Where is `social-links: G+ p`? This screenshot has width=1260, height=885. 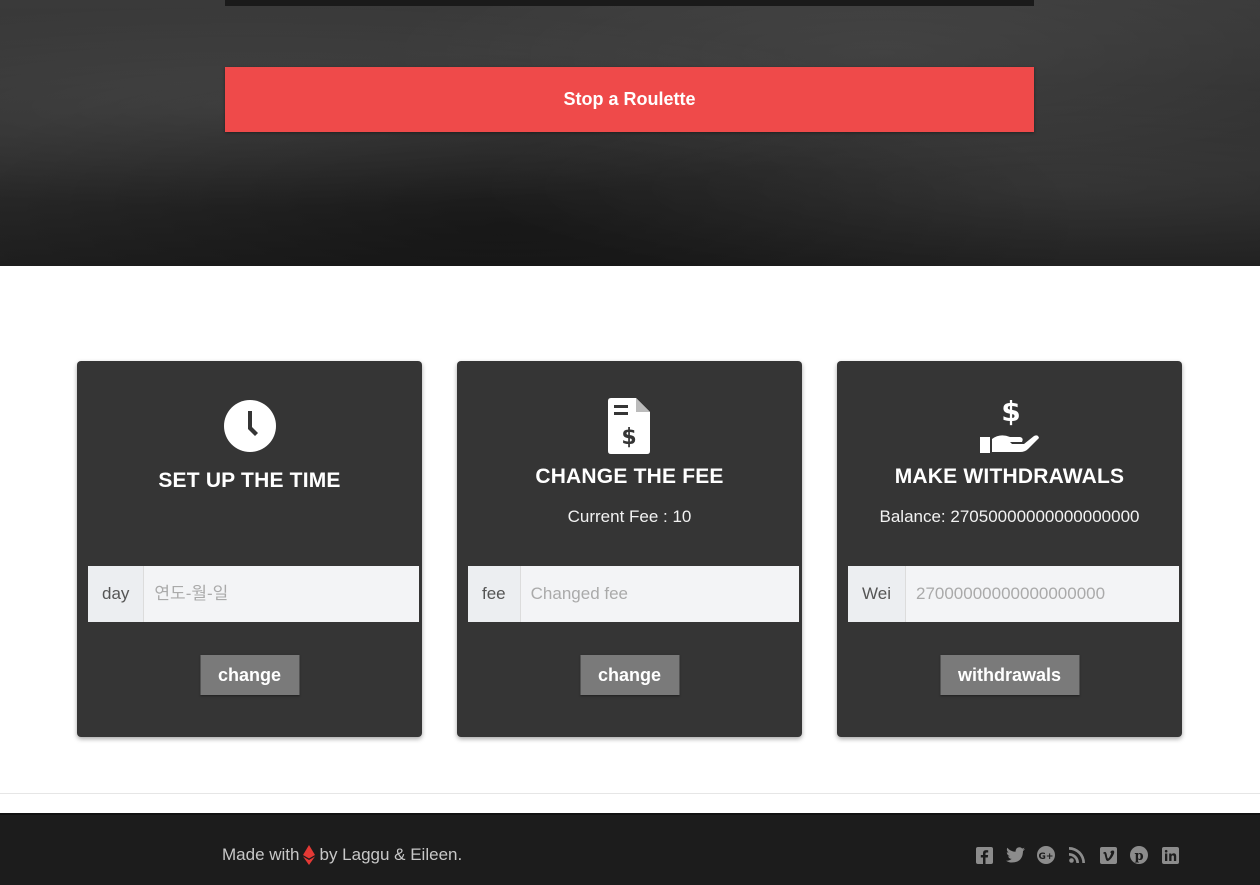
social-links: G+ p is located at coordinates (1077, 850).